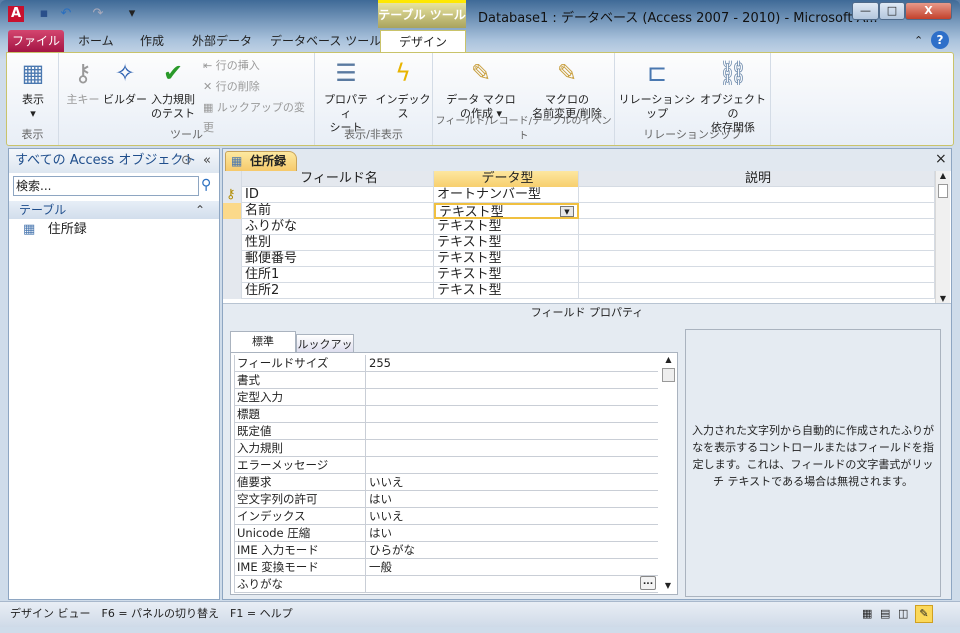 The height and width of the screenshot is (633, 960). I want to click on property-row: 書式, so click(446, 380).